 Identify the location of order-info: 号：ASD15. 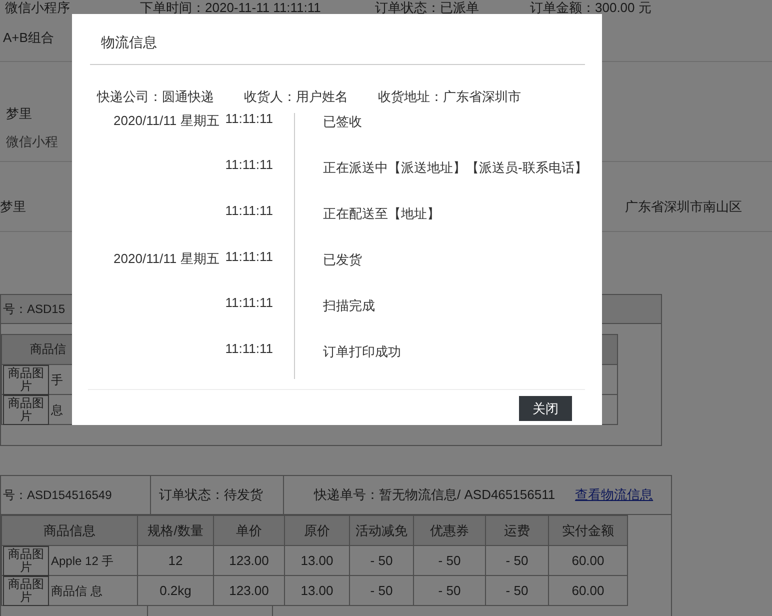
(34, 309).